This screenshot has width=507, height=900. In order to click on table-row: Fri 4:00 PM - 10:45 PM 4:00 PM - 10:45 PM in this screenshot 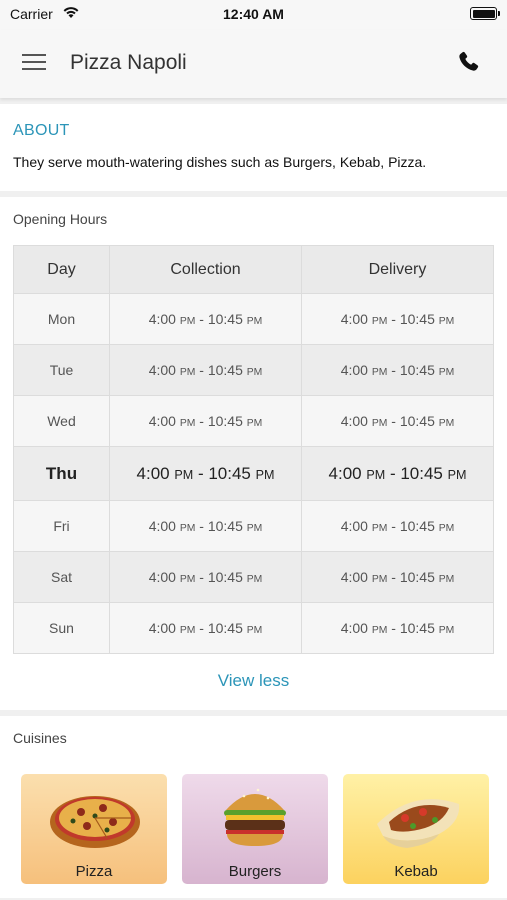, I will do `click(253, 526)`.